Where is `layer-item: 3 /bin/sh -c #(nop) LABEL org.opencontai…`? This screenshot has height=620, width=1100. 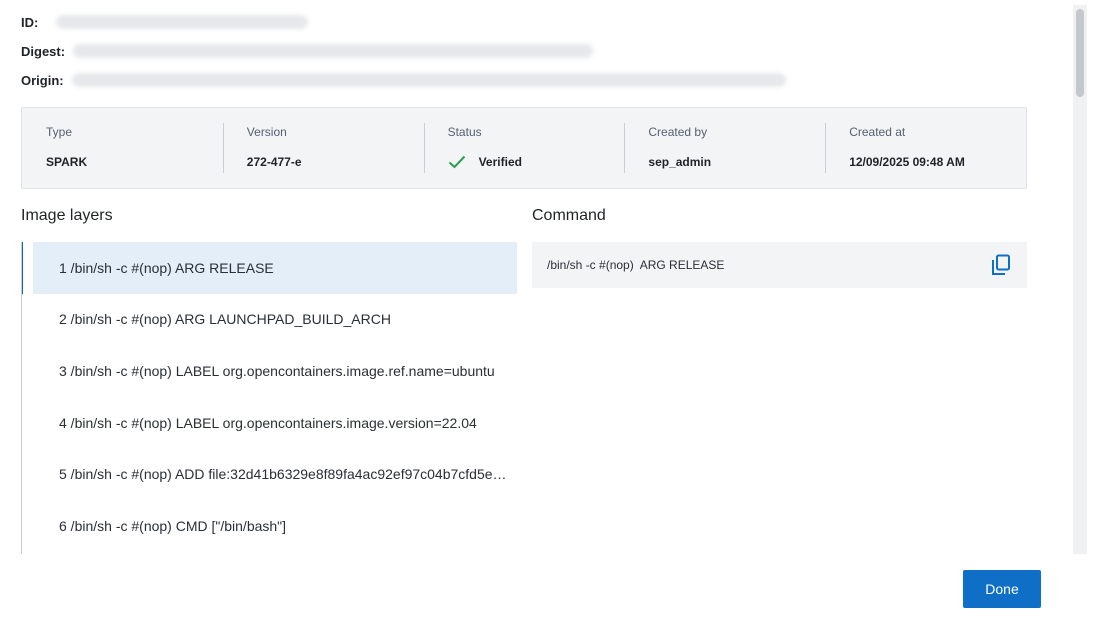 layer-item: 3 /bin/sh -c #(nop) LABEL org.opencontai… is located at coordinates (275, 371).